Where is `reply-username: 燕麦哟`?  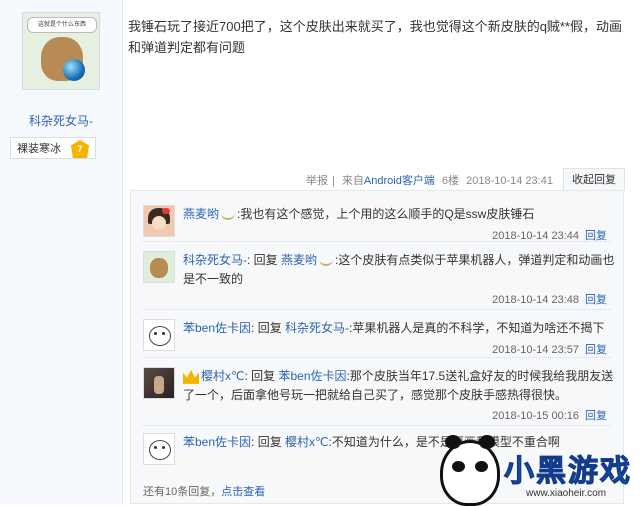
reply-username: 燕麦哟 is located at coordinates (201, 214).